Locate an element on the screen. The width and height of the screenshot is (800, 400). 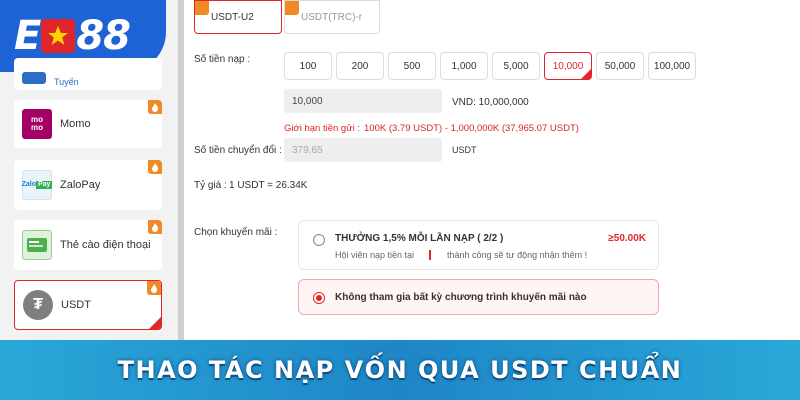
tab-label: USDT-U2 is located at coordinates (232, 17).